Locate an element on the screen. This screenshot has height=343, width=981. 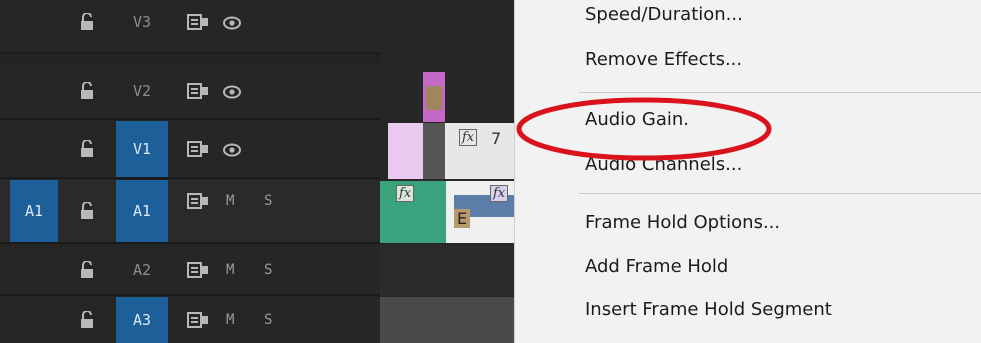
track-header-a2: A2 M S is located at coordinates (190, 270).